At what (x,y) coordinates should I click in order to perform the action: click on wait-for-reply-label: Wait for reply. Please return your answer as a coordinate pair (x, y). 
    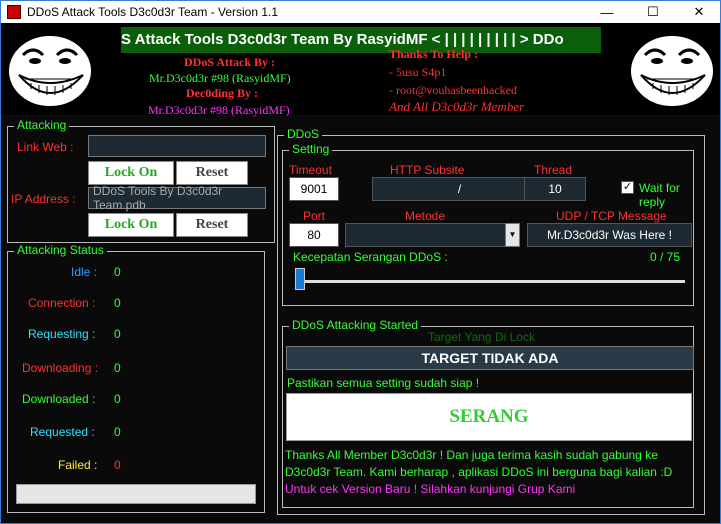
    Looking at the image, I should click on (659, 195).